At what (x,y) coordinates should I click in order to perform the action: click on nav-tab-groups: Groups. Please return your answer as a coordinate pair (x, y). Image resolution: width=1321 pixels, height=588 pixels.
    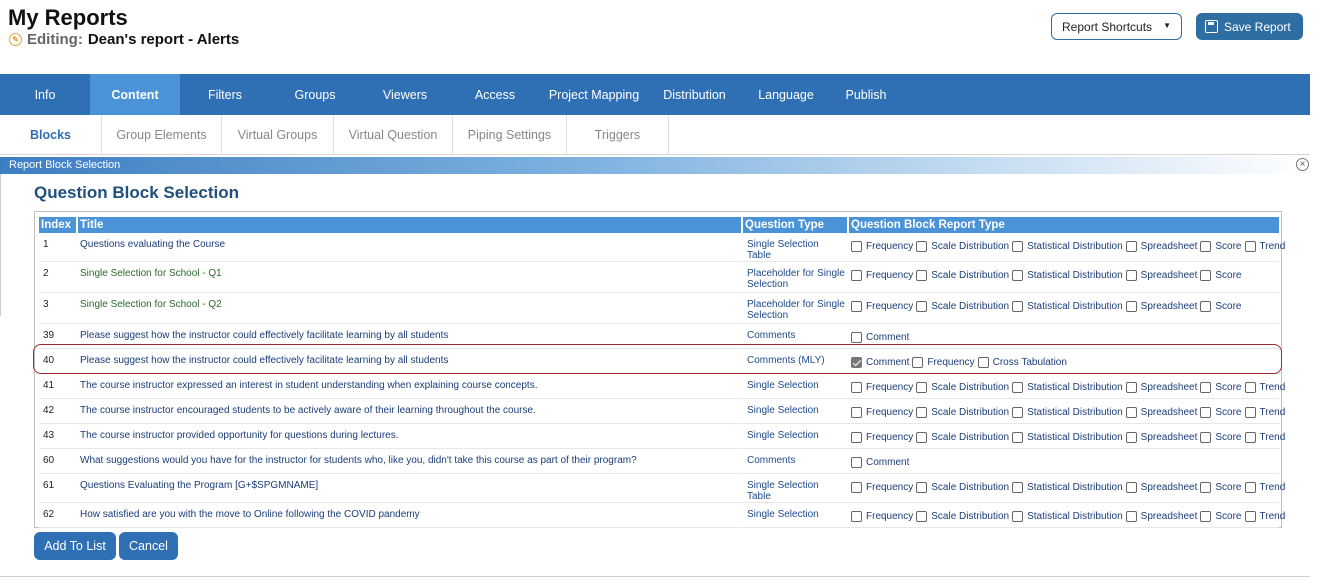
    Looking at the image, I should click on (315, 94).